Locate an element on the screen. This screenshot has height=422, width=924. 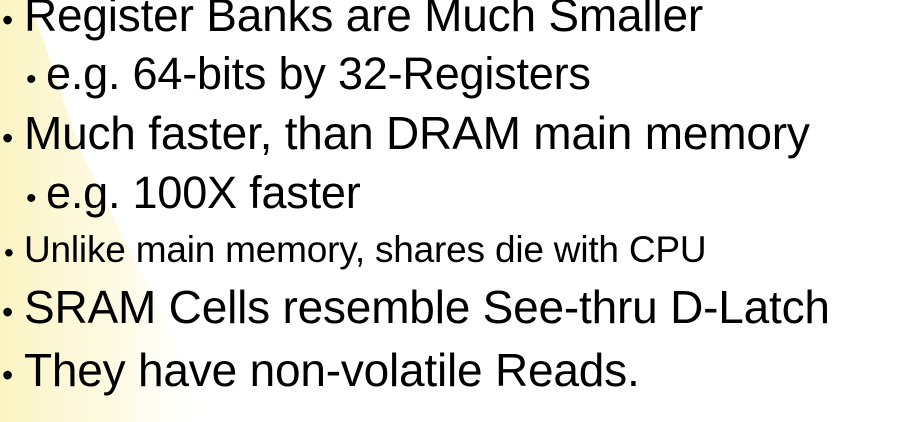
bullet-text: e.g. 64-bits by 32-Registers is located at coordinates (318, 73).